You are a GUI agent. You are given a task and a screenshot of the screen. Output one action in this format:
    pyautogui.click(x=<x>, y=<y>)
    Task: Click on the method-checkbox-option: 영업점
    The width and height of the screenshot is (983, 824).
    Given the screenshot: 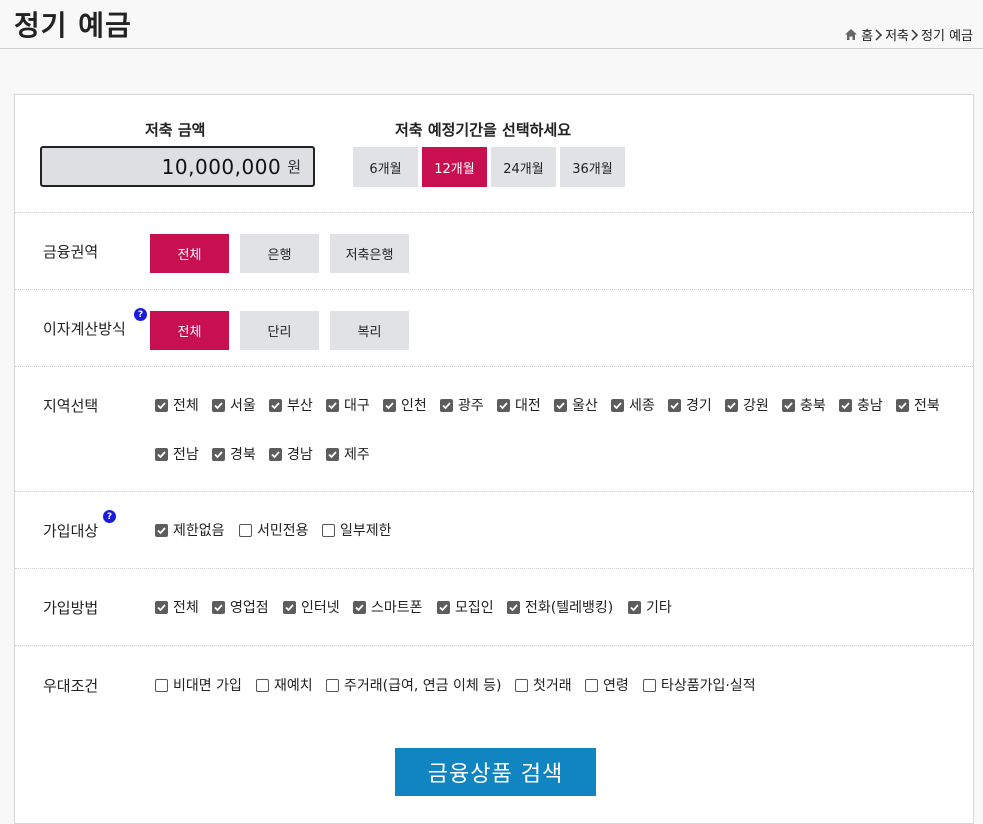 What is the action you would take?
    pyautogui.click(x=240, y=607)
    